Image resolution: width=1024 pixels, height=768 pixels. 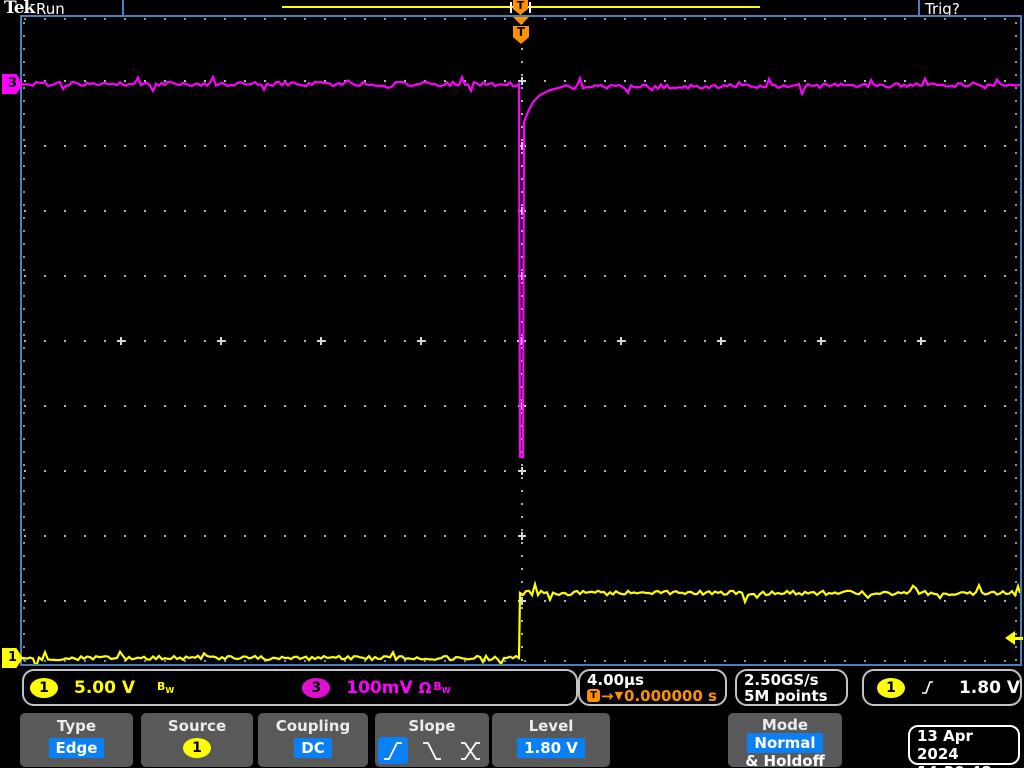 I want to click on trigger-level-value: 1.80 V, so click(x=989, y=687).